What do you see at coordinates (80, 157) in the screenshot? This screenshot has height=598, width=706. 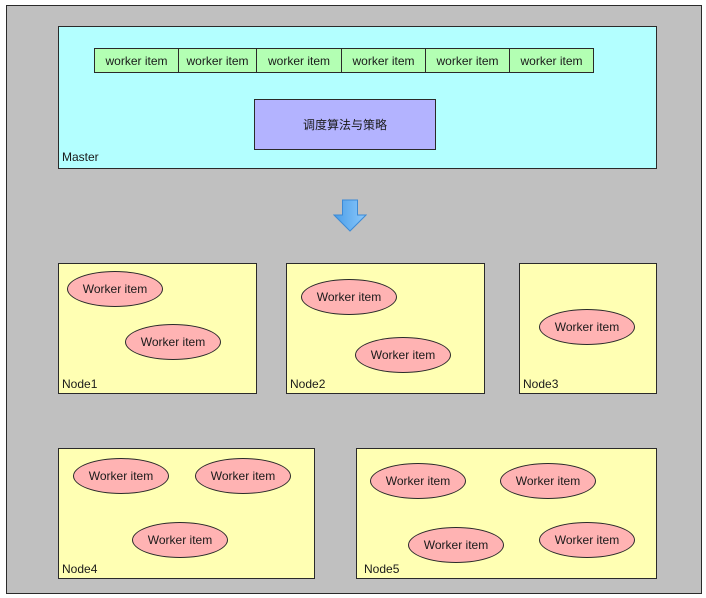 I see `master-label: Master` at bounding box center [80, 157].